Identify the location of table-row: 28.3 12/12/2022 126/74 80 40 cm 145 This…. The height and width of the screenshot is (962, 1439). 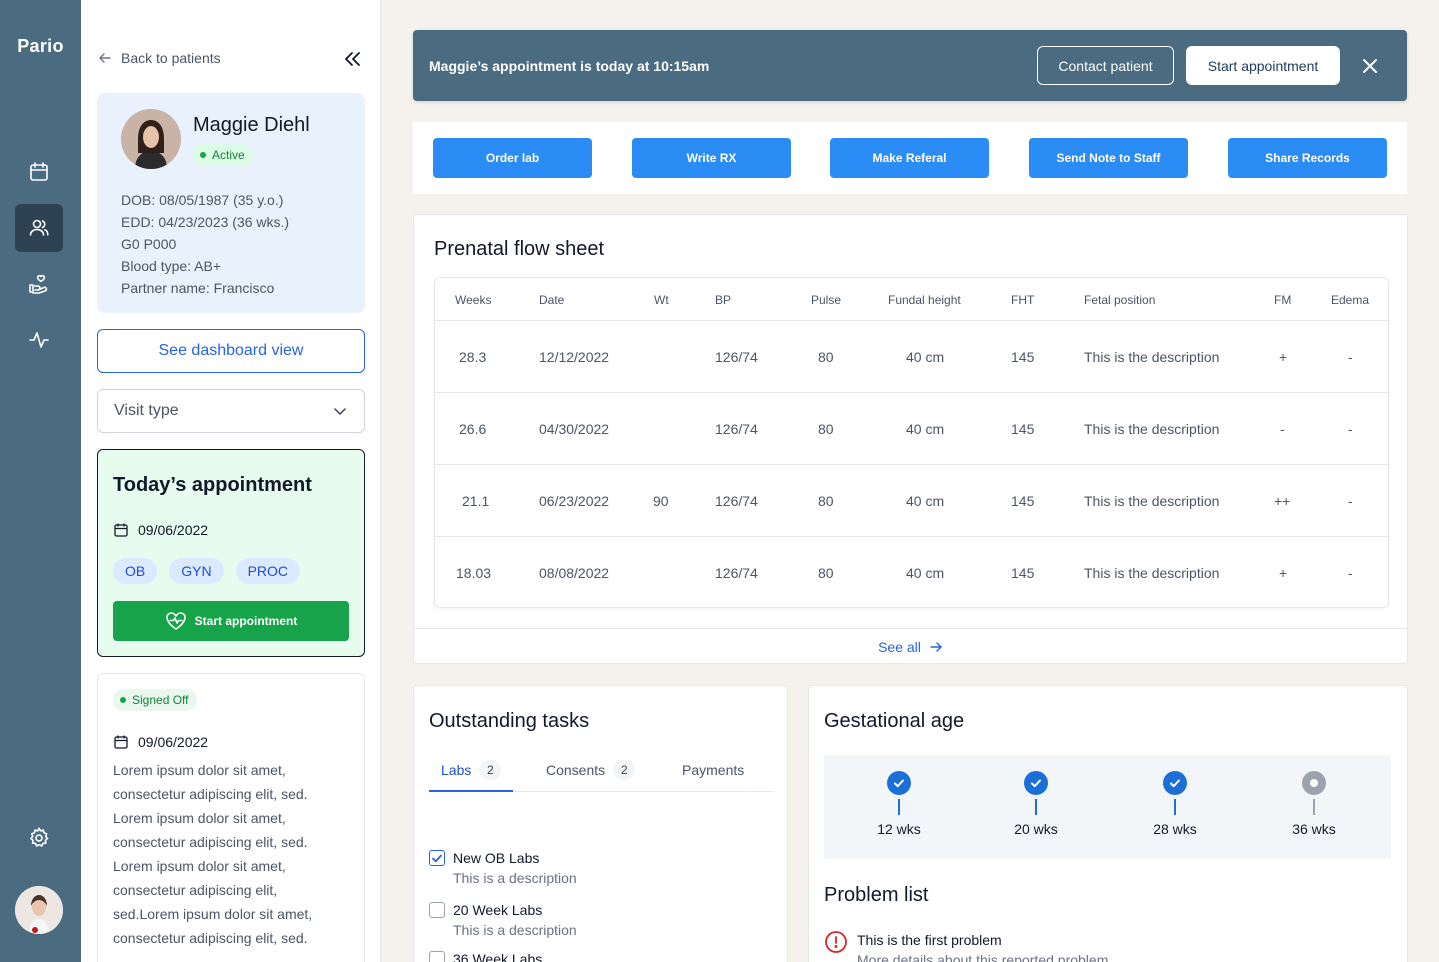
(911, 357).